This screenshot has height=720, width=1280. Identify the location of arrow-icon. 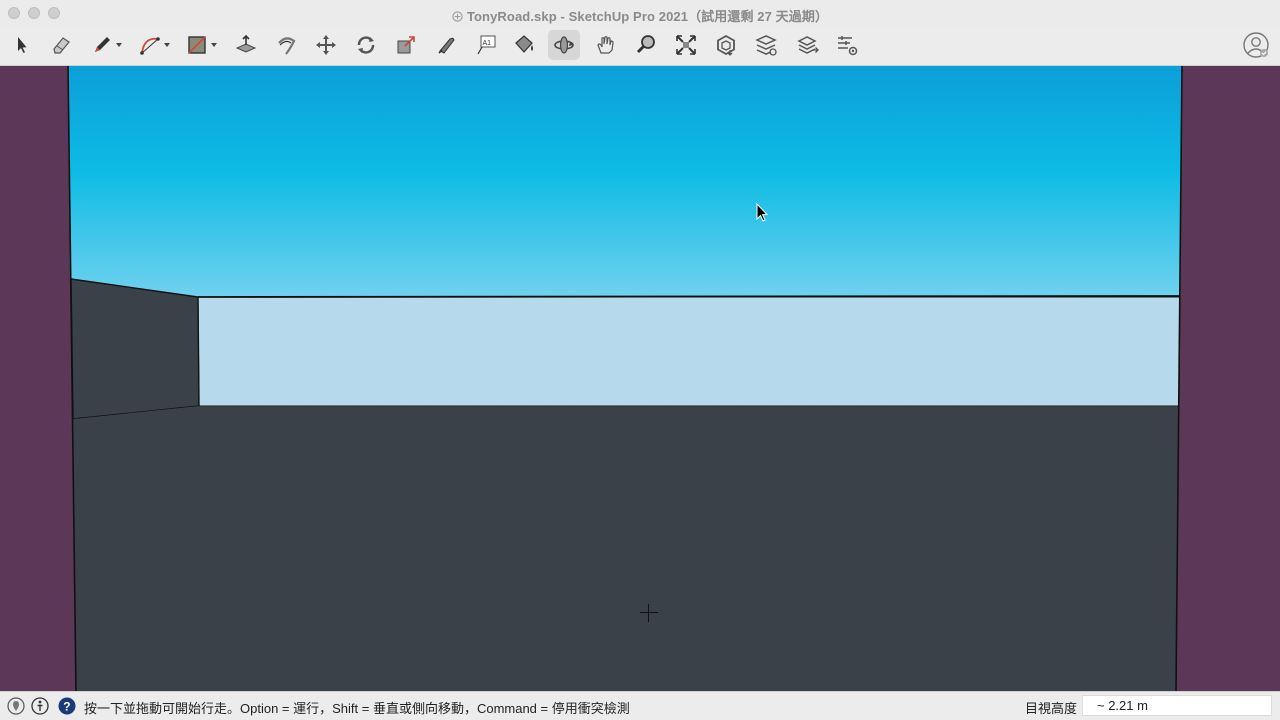
(22, 45).